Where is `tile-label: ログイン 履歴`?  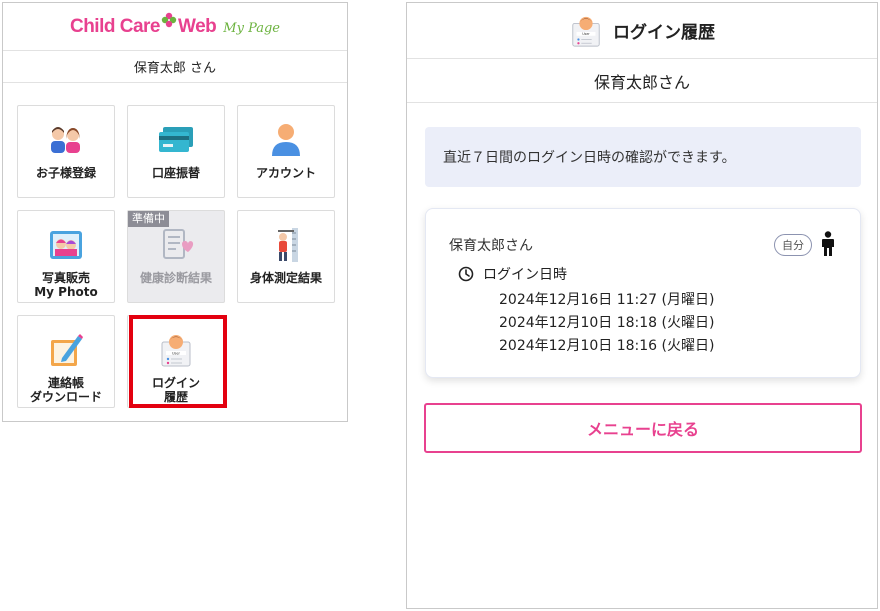
tile-label: ログイン 履歴 is located at coordinates (175, 390).